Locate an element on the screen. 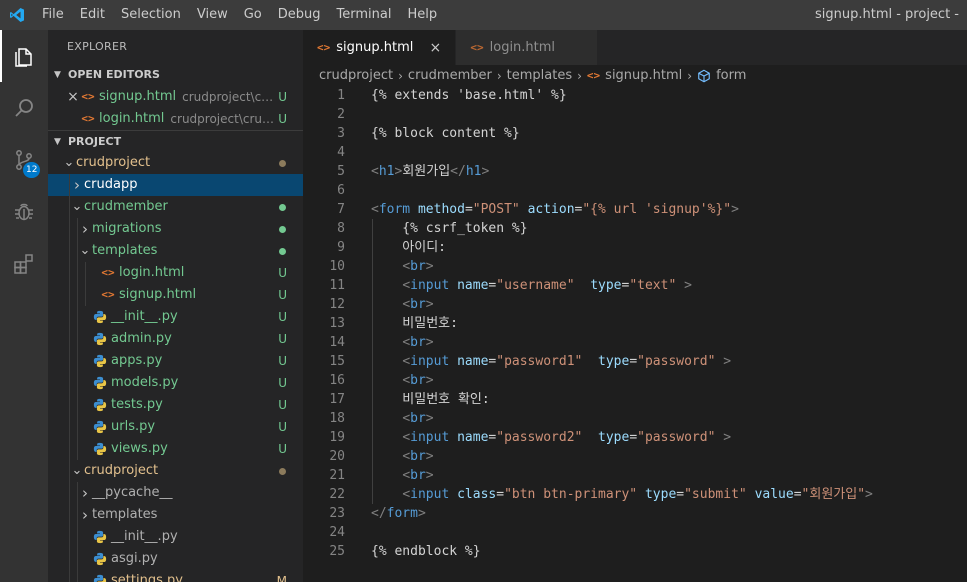  code-line: 18 <br> is located at coordinates (635, 418).